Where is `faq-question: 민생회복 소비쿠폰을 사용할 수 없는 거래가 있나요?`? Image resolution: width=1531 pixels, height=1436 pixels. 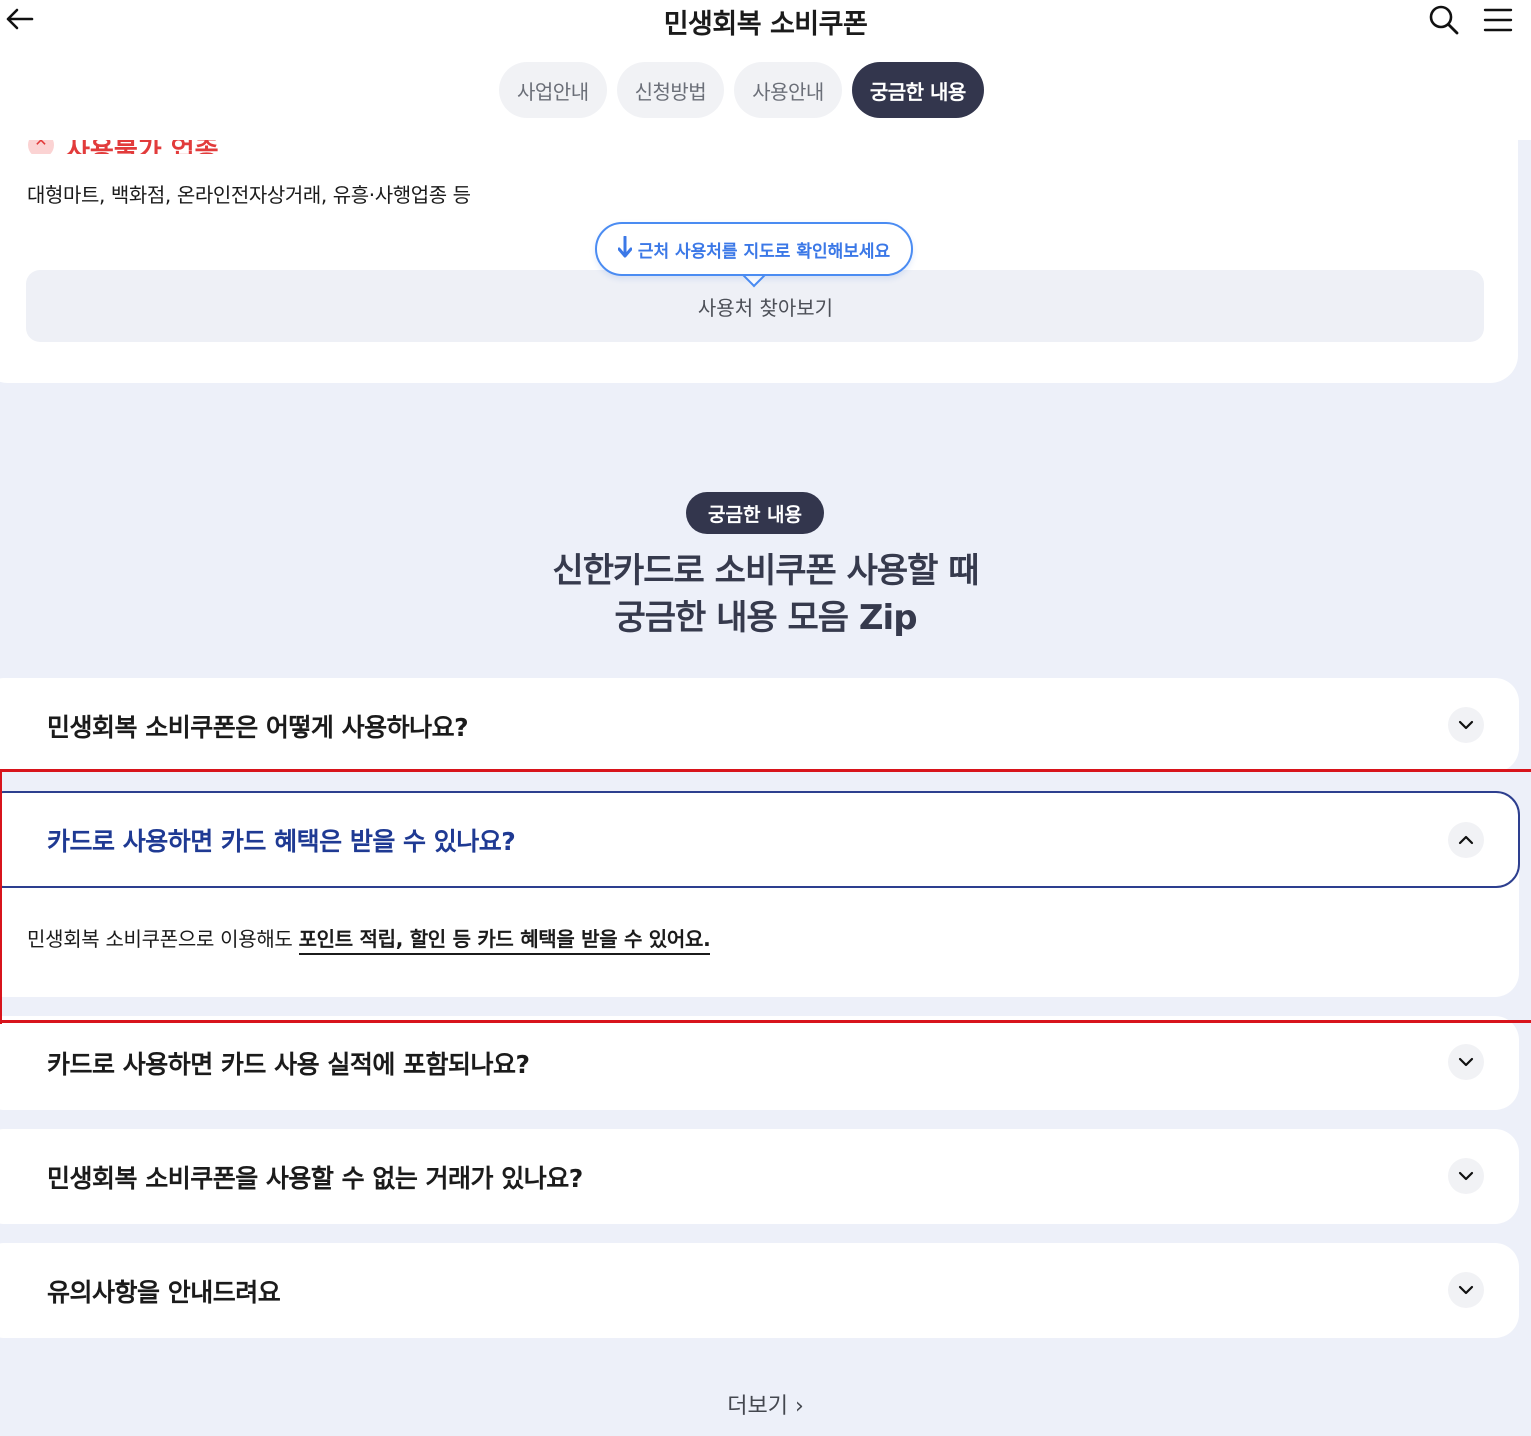 faq-question: 민생회복 소비쿠폰을 사용할 수 없는 거래가 있나요? is located at coordinates (315, 1177).